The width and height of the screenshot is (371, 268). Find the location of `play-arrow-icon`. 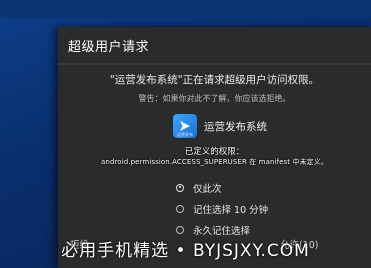

play-arrow-icon is located at coordinates (185, 126).